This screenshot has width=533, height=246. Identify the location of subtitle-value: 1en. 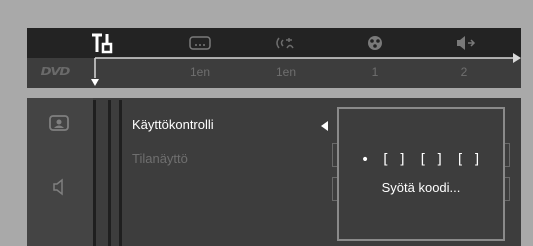
(200, 72).